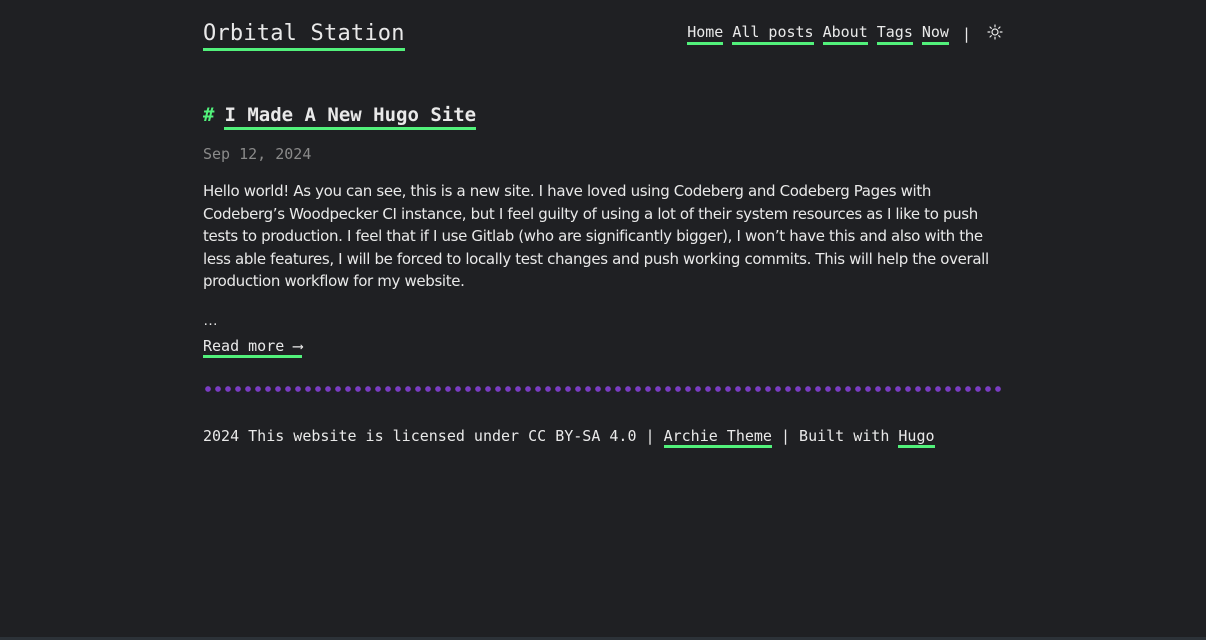  Describe the element at coordinates (916, 437) in the screenshot. I see `hugo-link: Hugo` at that location.